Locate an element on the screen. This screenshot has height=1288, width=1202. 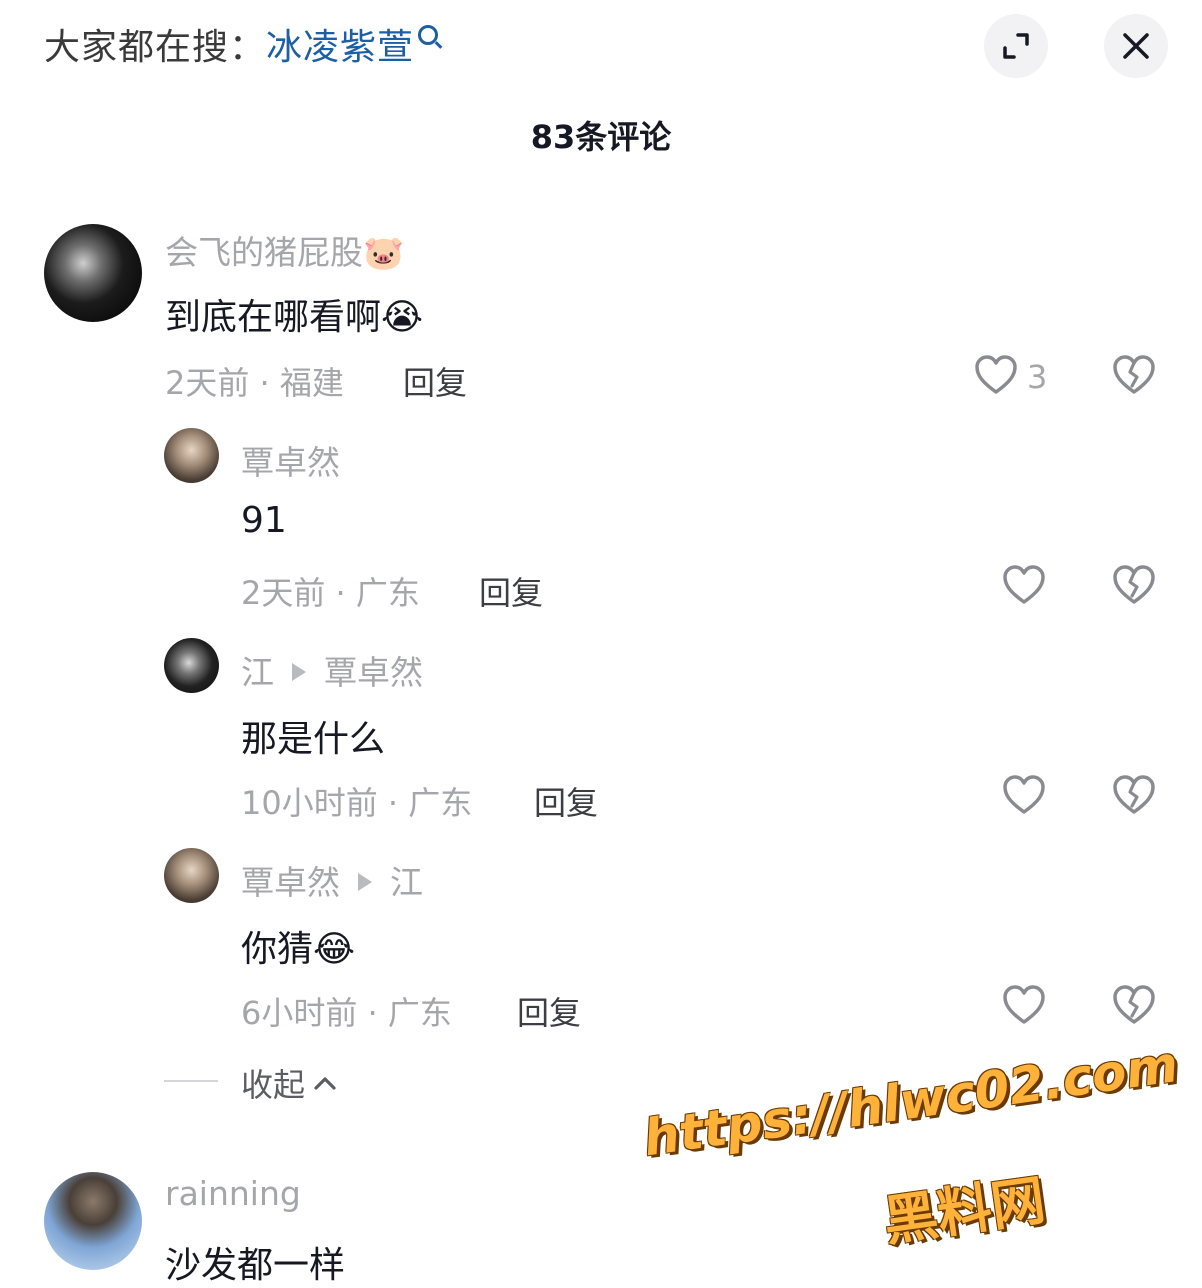
reply-target-username: 覃卓然 is located at coordinates (373, 672).